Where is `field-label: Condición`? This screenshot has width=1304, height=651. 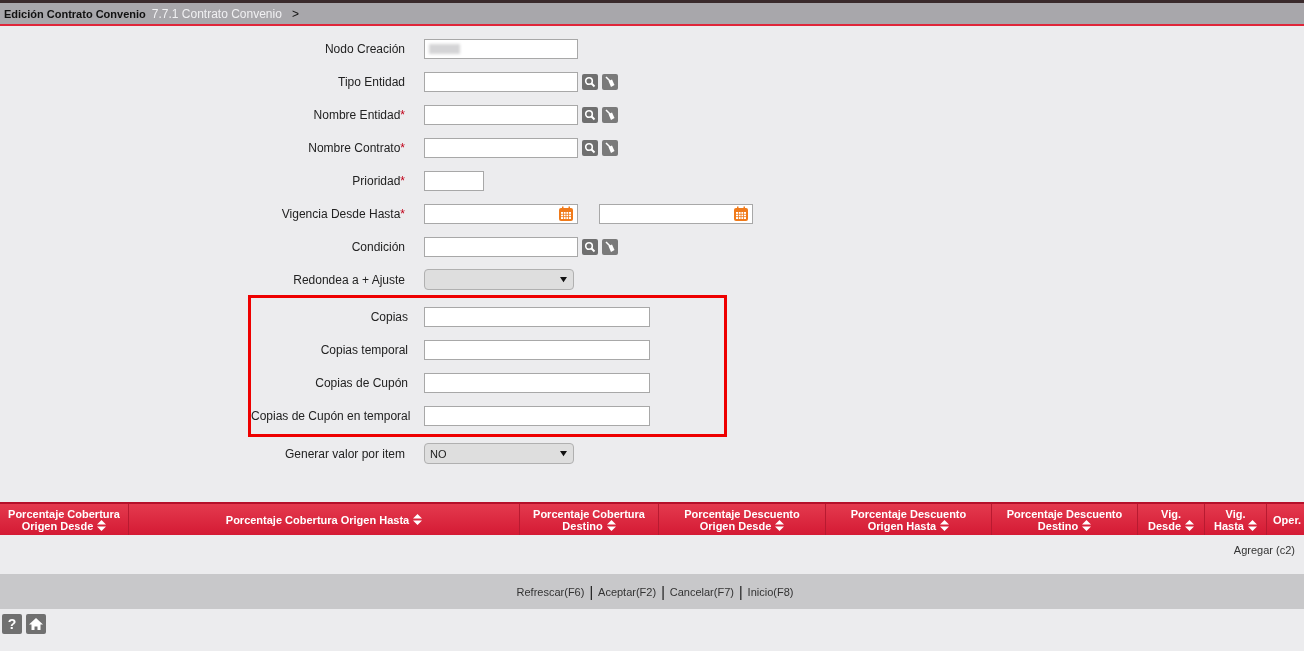 field-label: Condición is located at coordinates (378, 246).